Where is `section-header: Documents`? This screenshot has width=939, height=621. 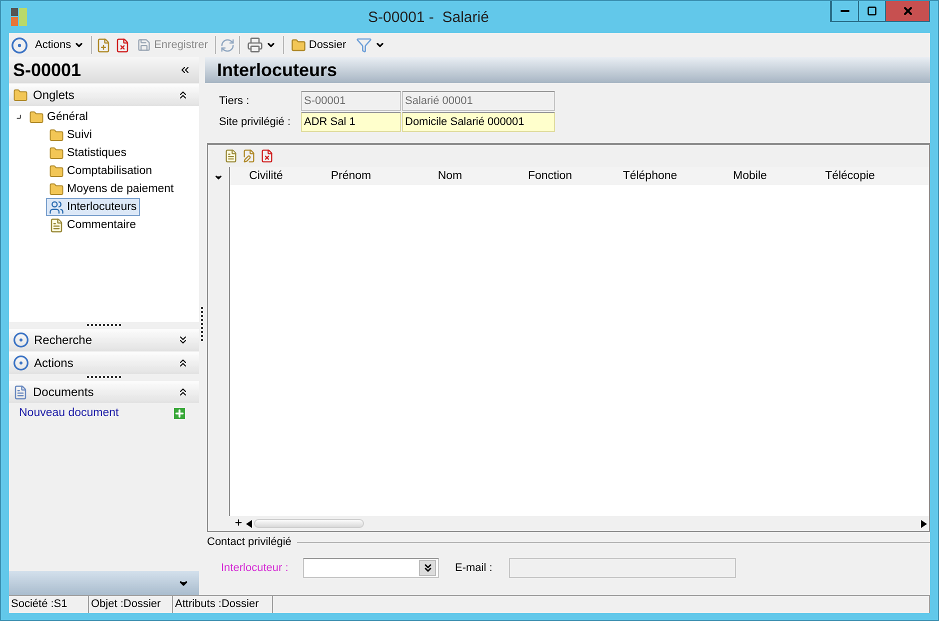 section-header: Documents is located at coordinates (104, 392).